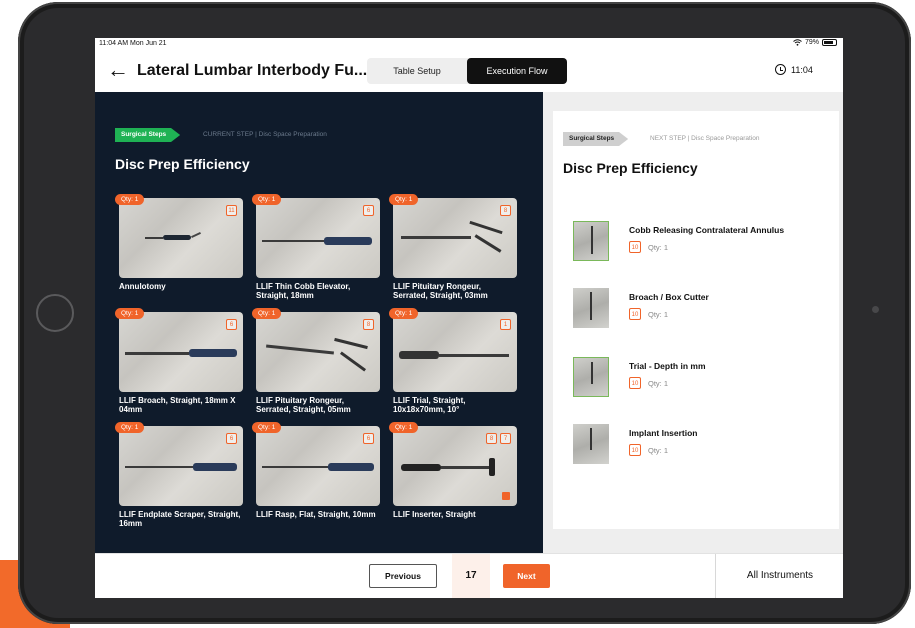 The height and width of the screenshot is (628, 915). What do you see at coordinates (506, 496) in the screenshot?
I see `flag-icon` at bounding box center [506, 496].